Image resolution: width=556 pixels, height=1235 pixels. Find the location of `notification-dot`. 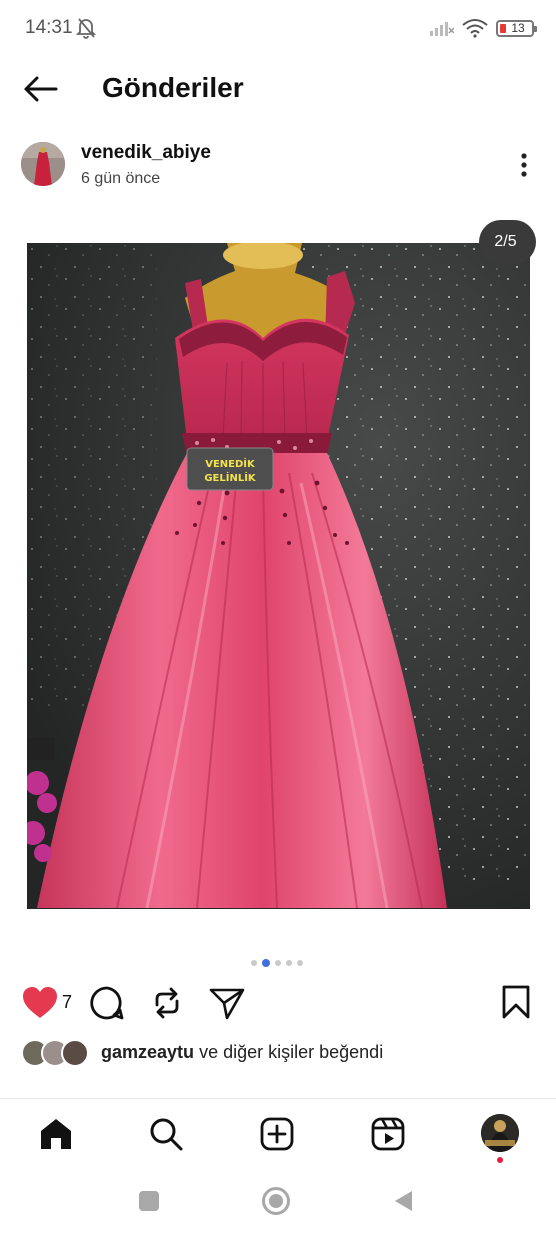

notification-dot is located at coordinates (500, 1160).